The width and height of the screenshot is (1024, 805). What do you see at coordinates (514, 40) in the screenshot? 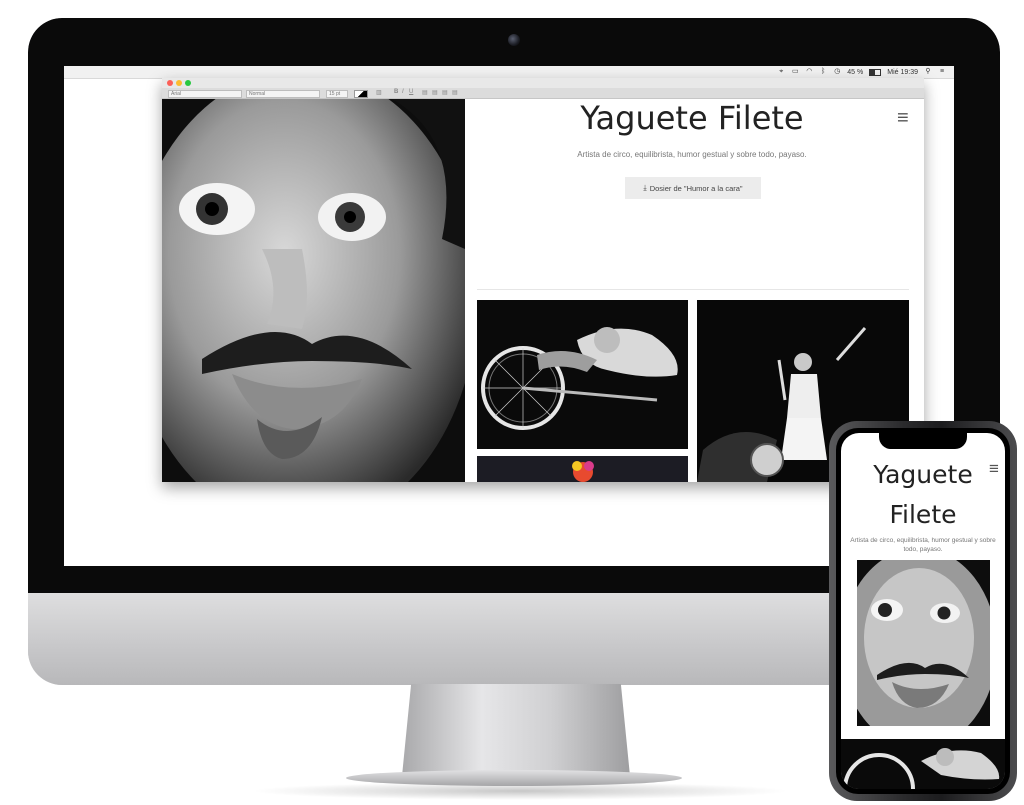
I see `camera-icon` at bounding box center [514, 40].